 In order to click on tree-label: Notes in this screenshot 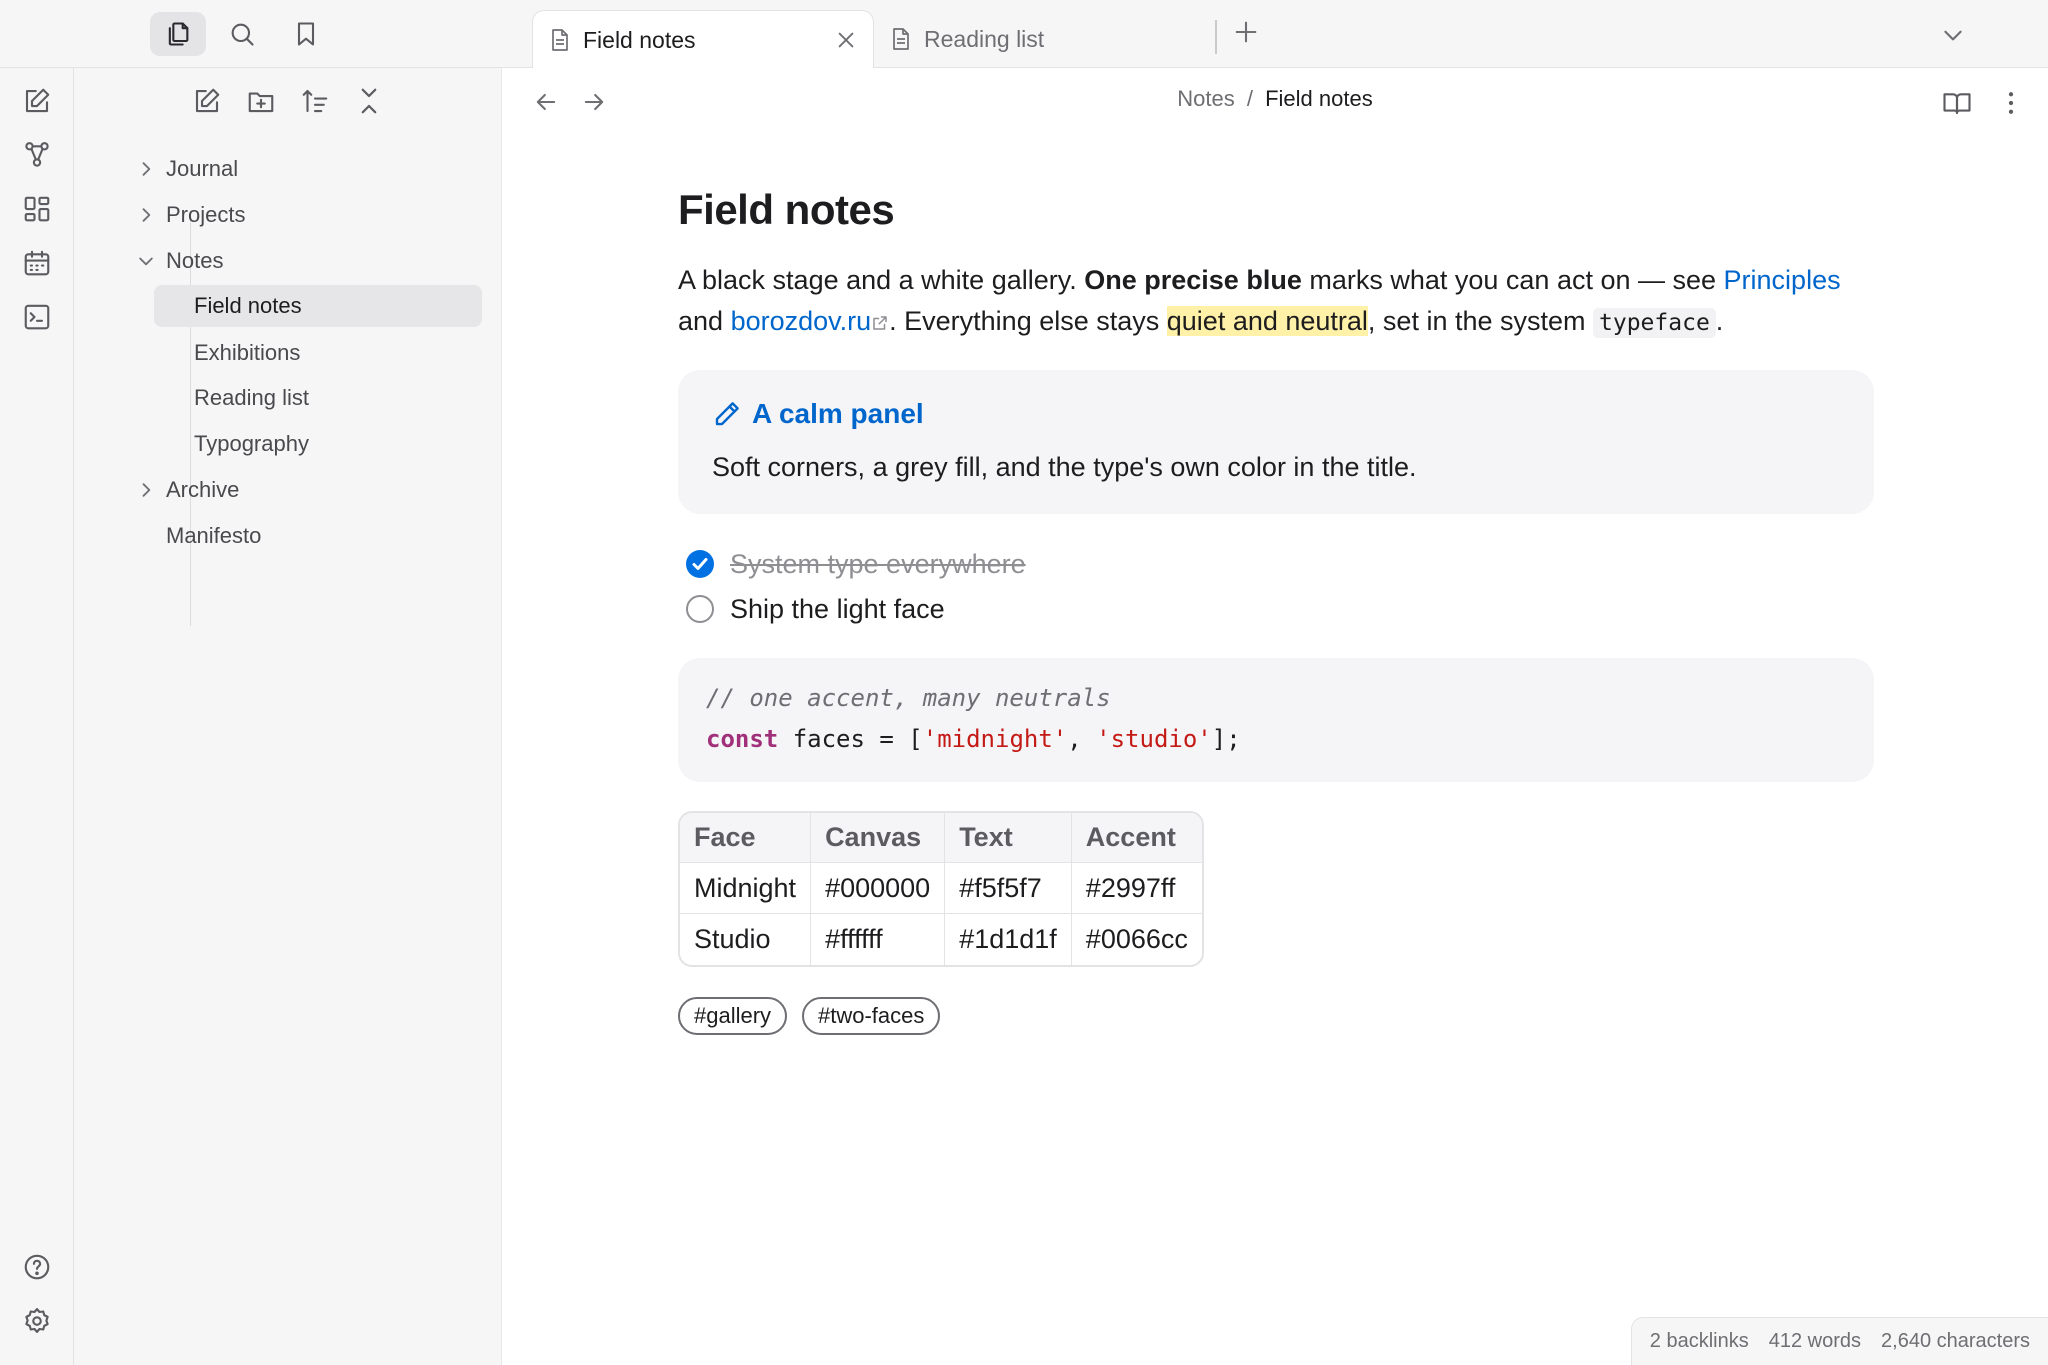, I will do `click(195, 260)`.